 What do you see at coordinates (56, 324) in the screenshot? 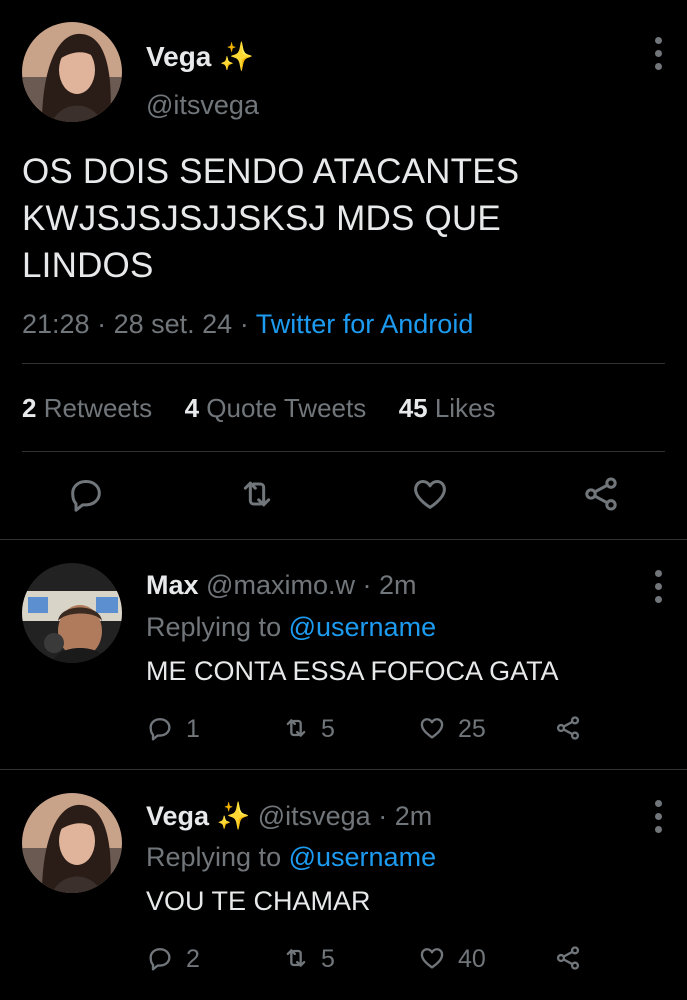
I see `tweet-time: 21:28` at bounding box center [56, 324].